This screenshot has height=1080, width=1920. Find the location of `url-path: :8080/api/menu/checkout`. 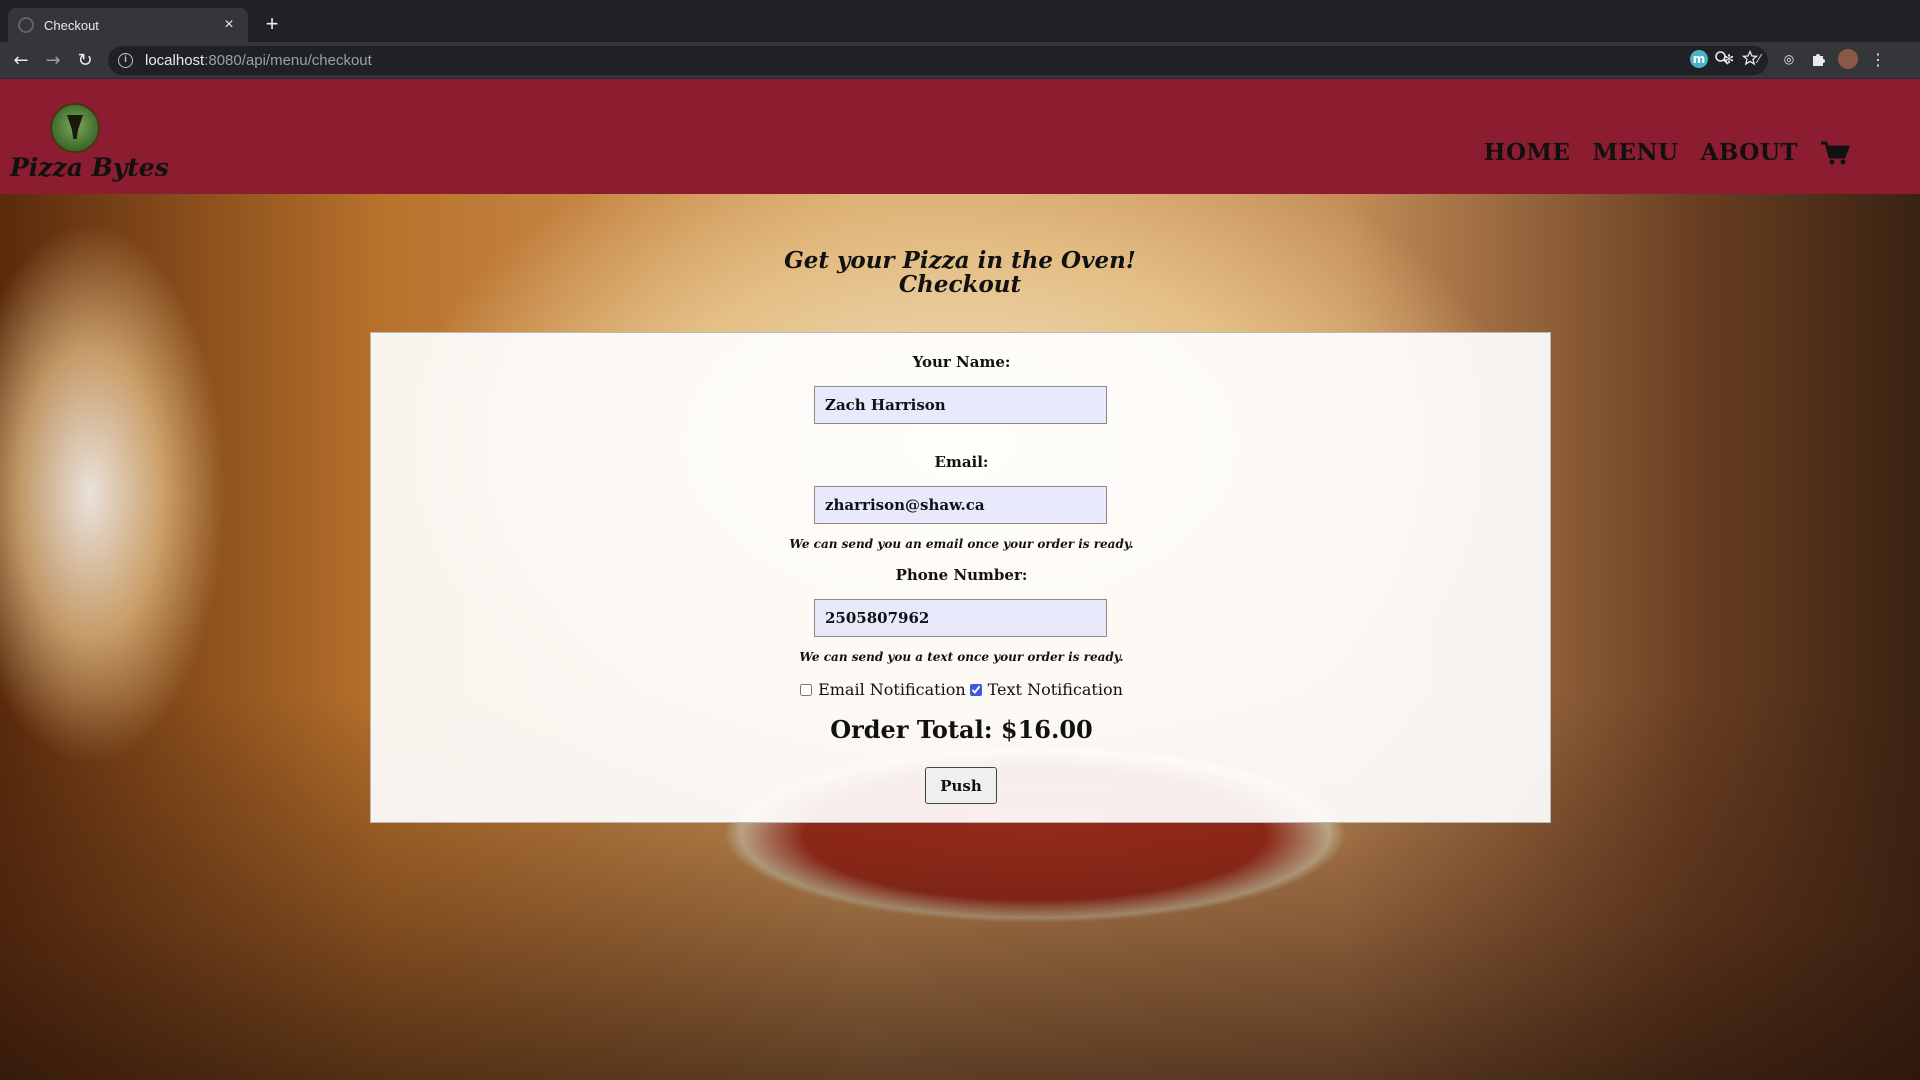

url-path: :8080/api/menu/checkout is located at coordinates (288, 60).